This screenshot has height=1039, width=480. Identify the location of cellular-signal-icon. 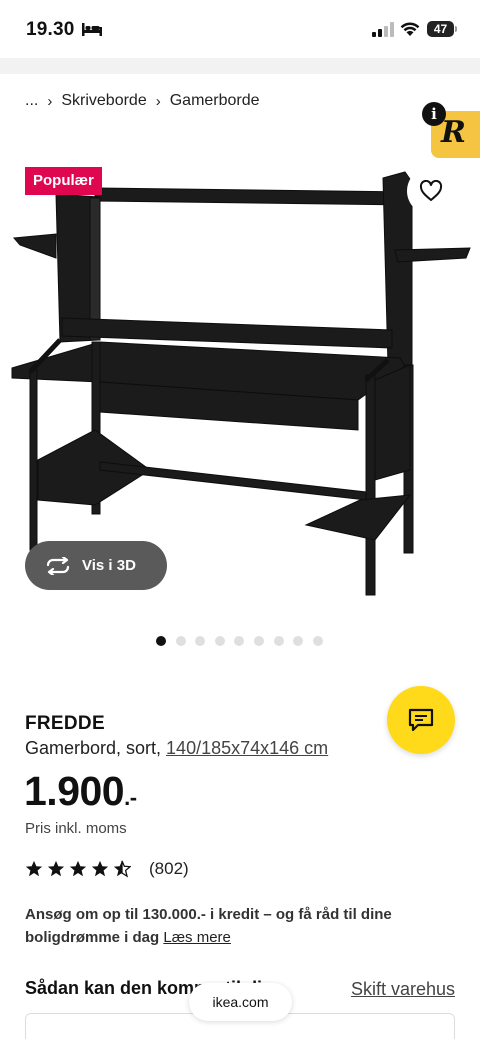
(383, 29).